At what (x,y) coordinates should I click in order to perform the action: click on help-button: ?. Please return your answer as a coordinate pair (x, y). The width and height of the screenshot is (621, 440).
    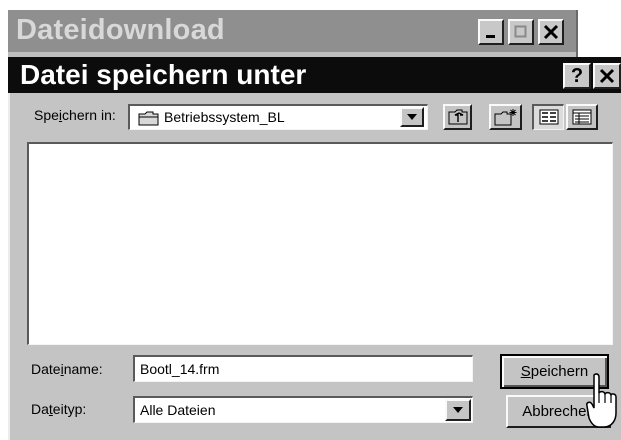
    Looking at the image, I should click on (577, 76).